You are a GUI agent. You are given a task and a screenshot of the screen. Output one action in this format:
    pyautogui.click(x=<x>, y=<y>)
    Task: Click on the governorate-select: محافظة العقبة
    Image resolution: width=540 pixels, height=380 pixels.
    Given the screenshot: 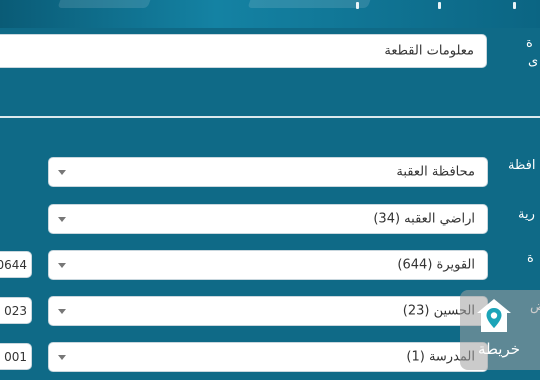 What is the action you would take?
    pyautogui.click(x=268, y=172)
    